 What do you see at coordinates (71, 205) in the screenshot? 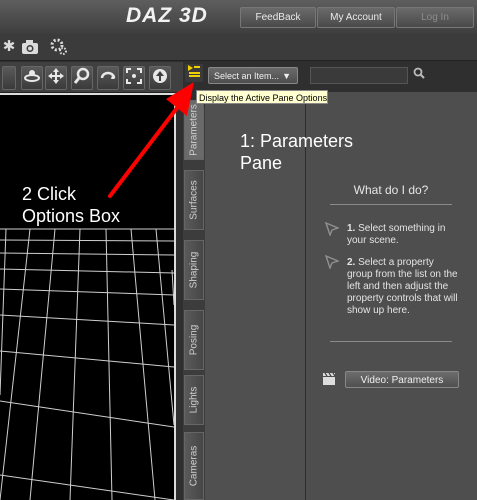
I see `annotation-click-options: 2 Click Options Box` at bounding box center [71, 205].